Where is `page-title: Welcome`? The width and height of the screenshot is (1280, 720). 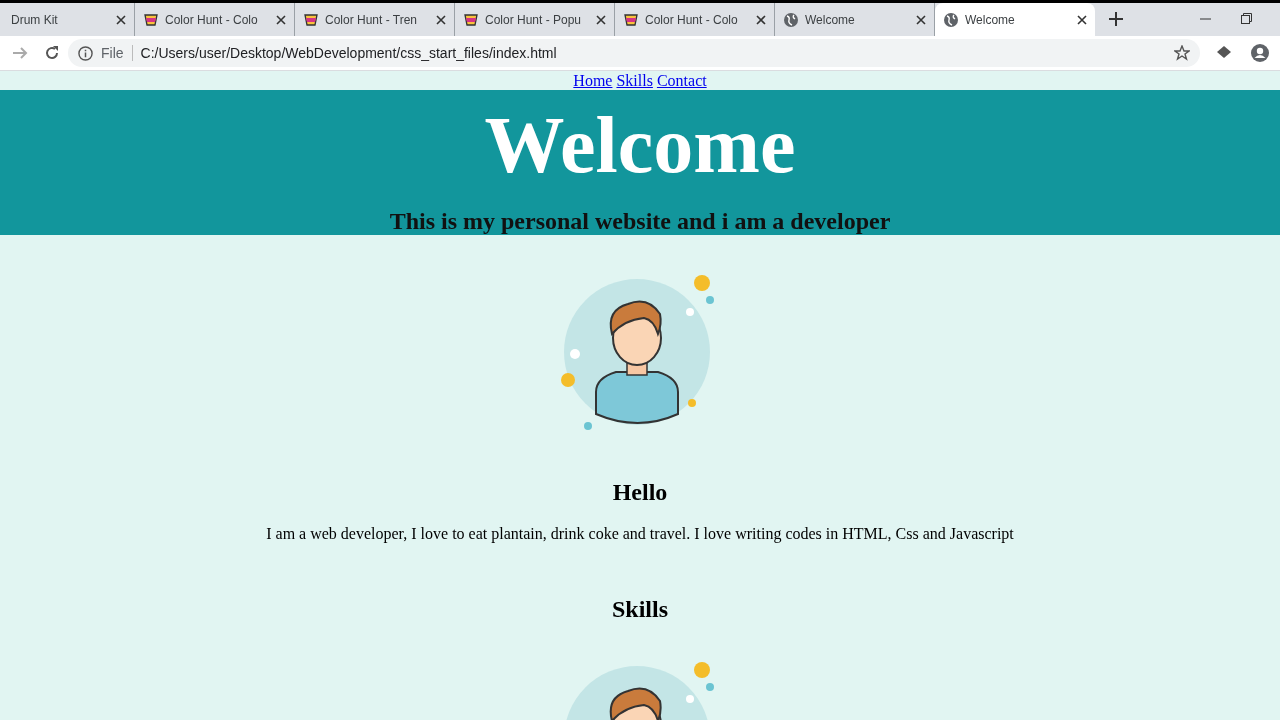
page-title: Welcome is located at coordinates (640, 145).